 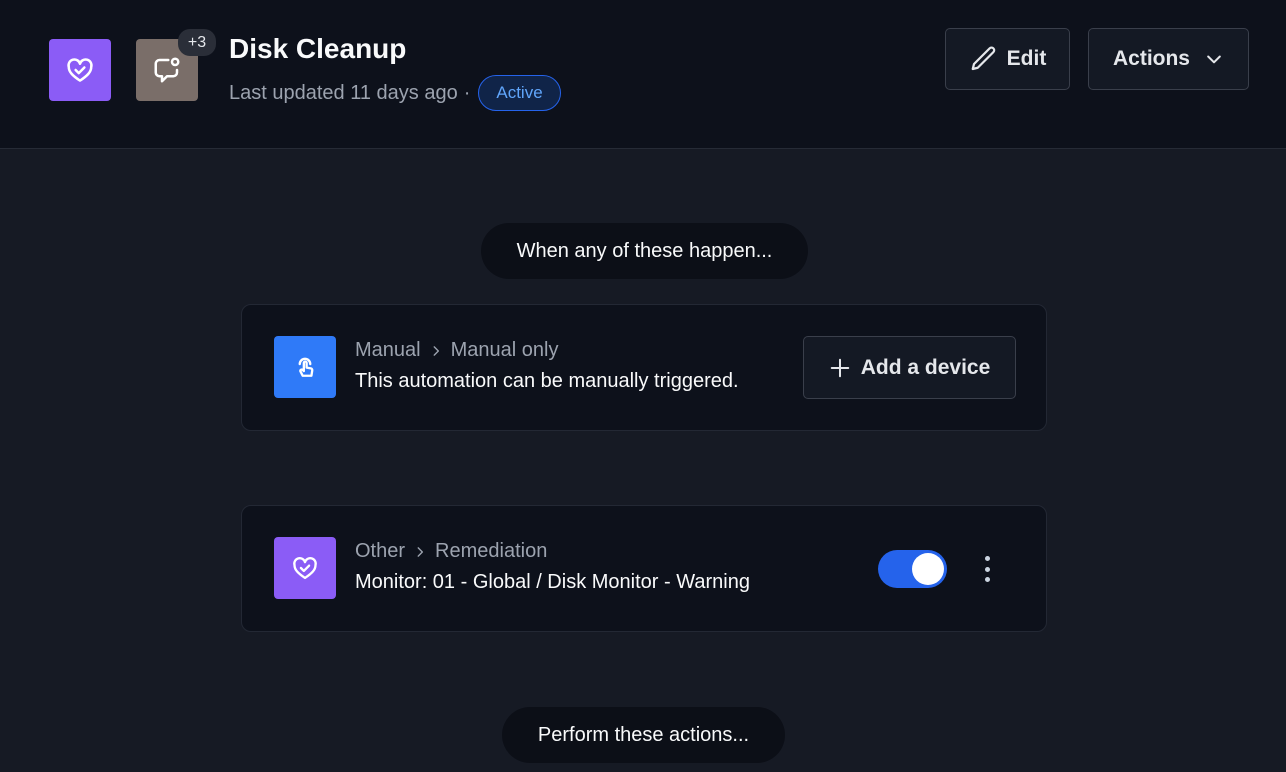 What do you see at coordinates (197, 42) in the screenshot?
I see `participants-count-badge: +3` at bounding box center [197, 42].